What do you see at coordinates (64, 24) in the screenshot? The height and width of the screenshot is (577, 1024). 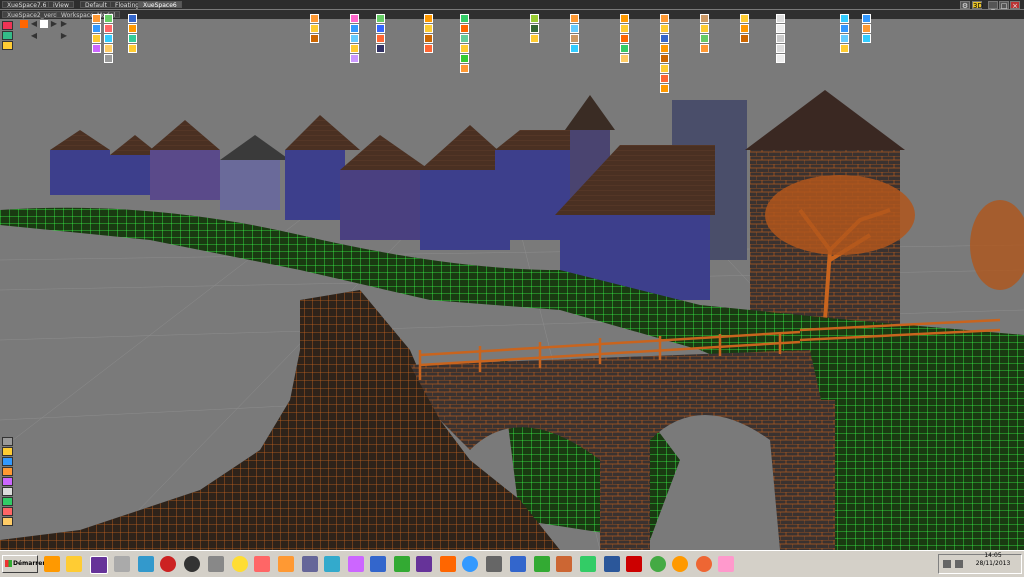 I see `fast-forward-icon: ▶` at bounding box center [64, 24].